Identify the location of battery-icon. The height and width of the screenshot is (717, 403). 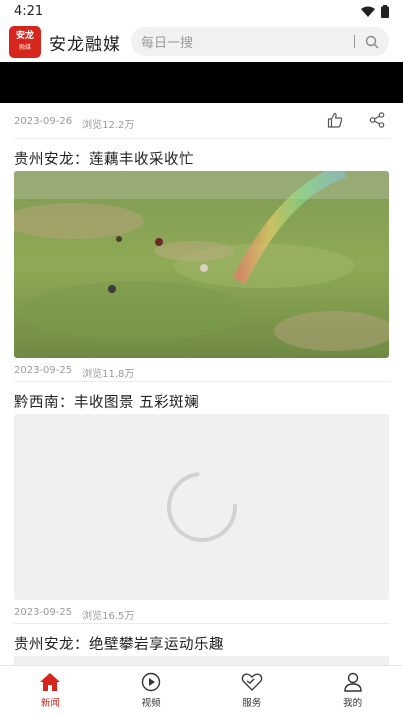
(385, 11).